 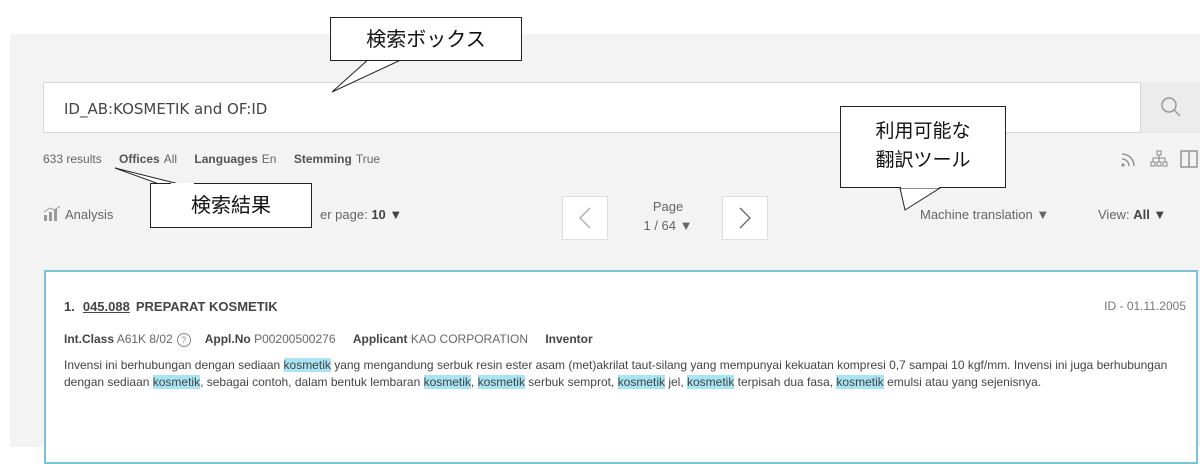 I want to click on chevron-right-icon, so click(x=745, y=218).